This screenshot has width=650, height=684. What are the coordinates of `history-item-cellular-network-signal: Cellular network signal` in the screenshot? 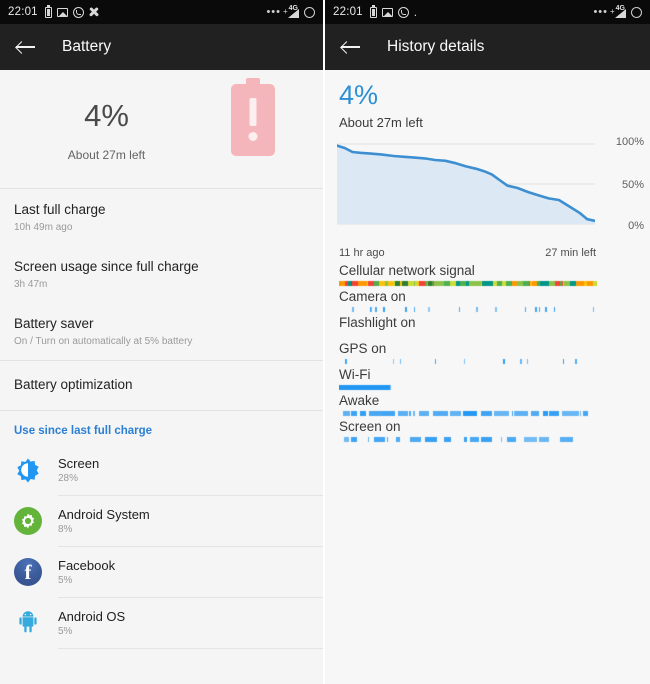 It's located at (487, 275).